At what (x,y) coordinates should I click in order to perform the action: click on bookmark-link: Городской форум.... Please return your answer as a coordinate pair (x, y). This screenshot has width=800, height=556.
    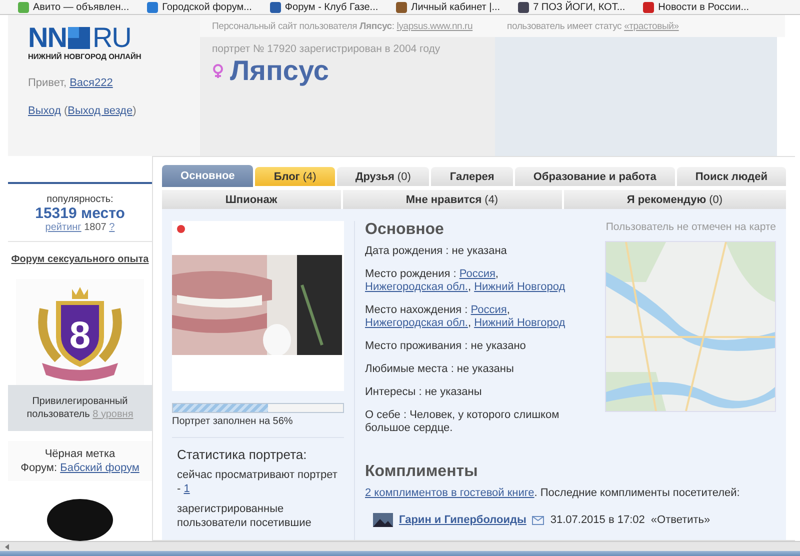
    Looking at the image, I should click on (207, 7).